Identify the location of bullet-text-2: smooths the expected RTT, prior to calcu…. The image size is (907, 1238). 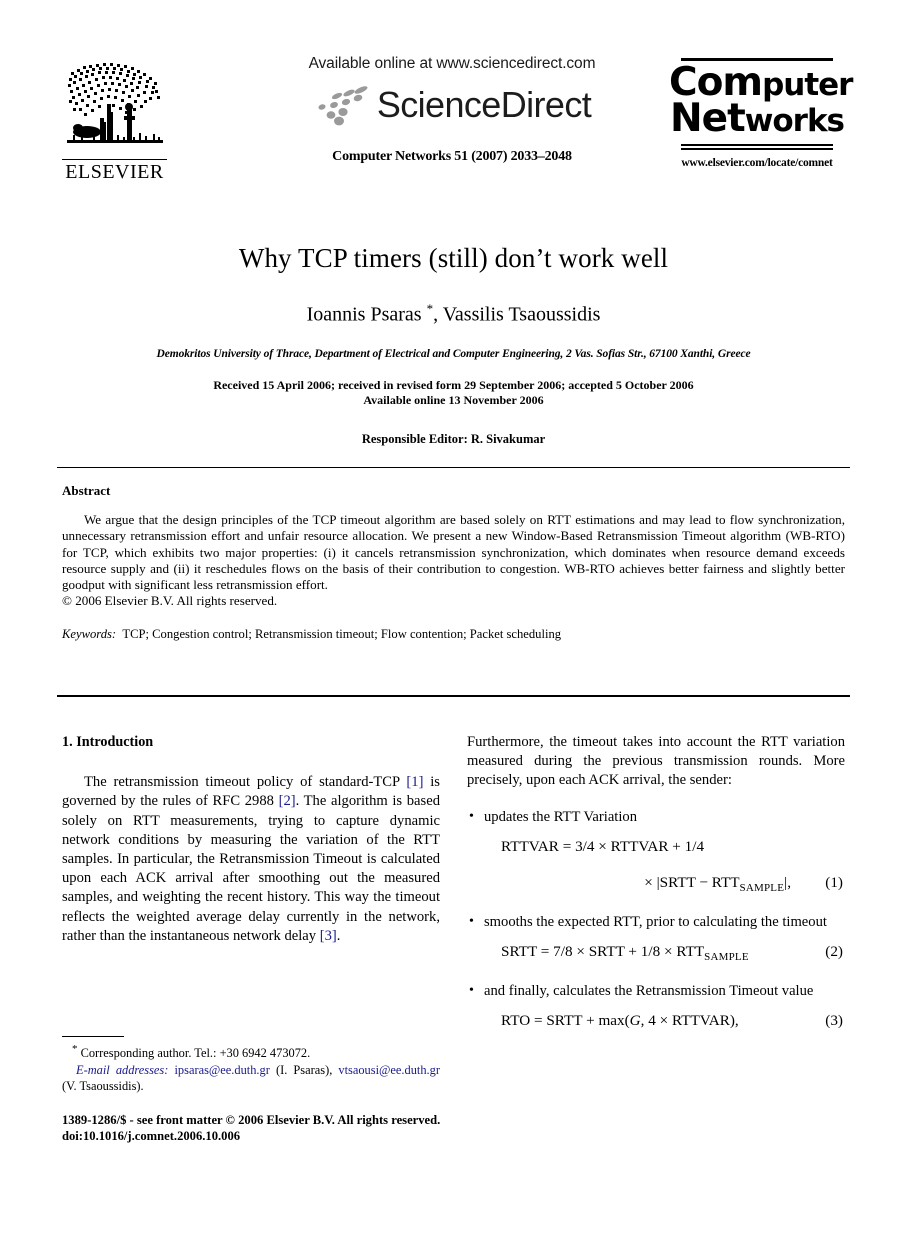
(655, 921).